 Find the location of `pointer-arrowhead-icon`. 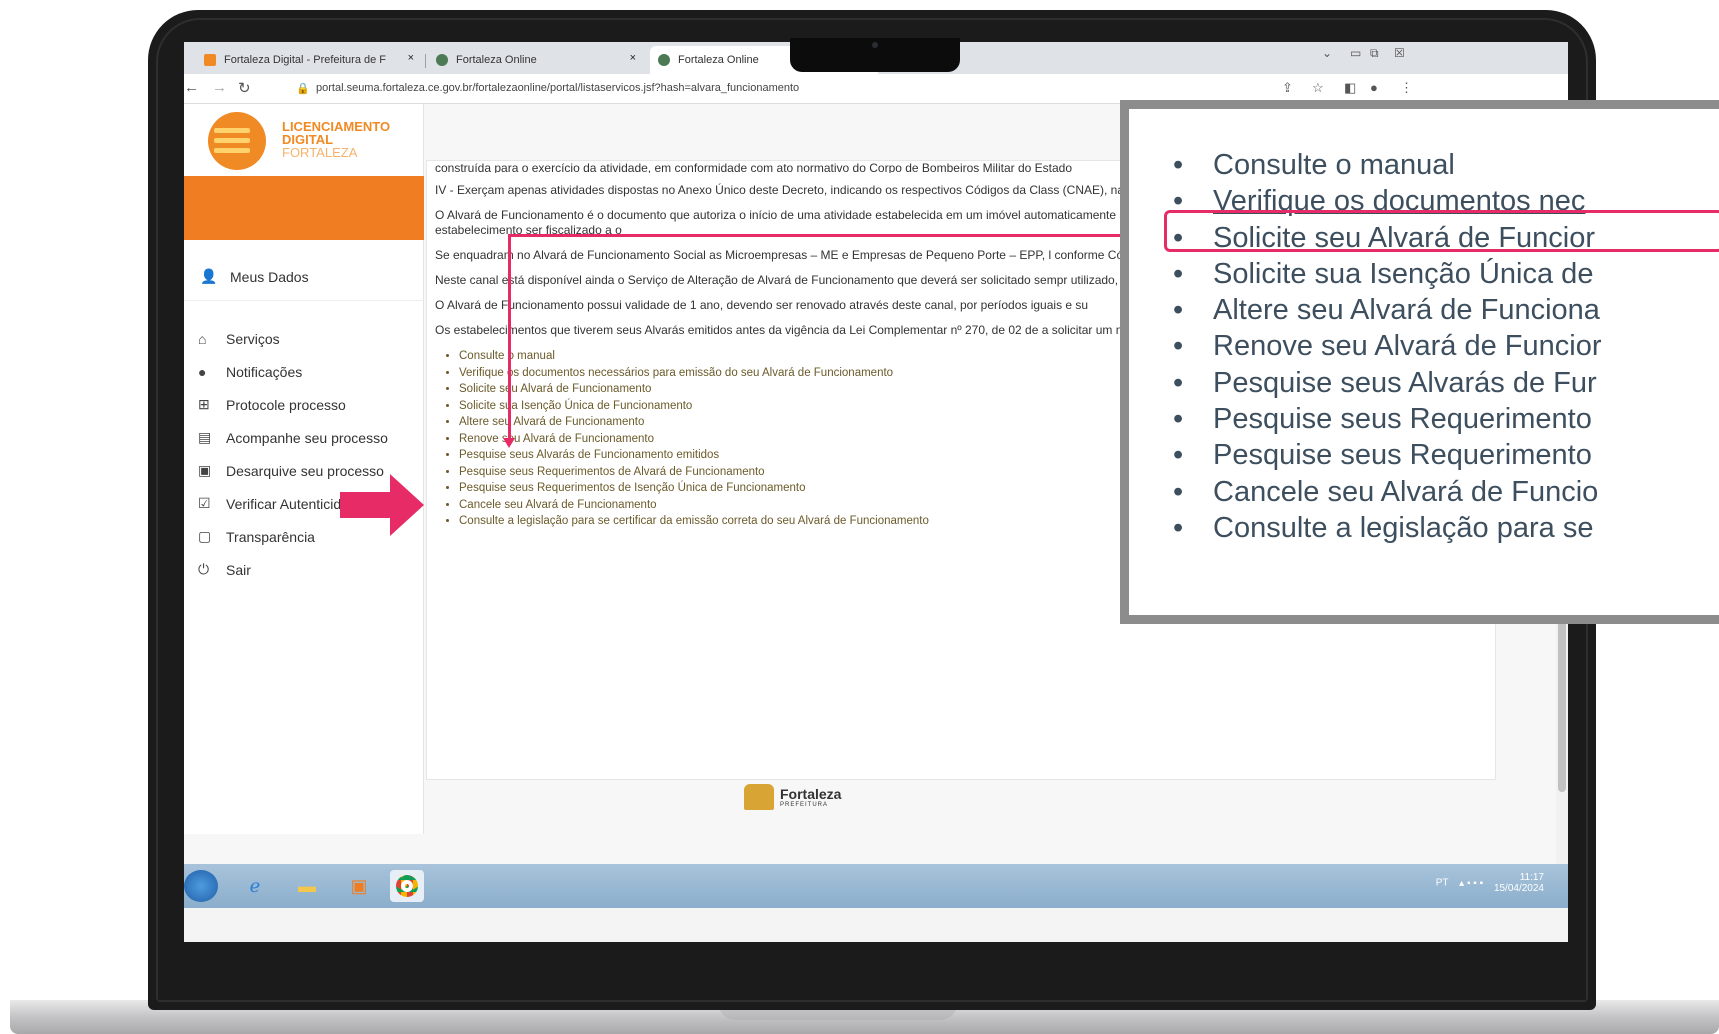

pointer-arrowhead-icon is located at coordinates (509, 443).